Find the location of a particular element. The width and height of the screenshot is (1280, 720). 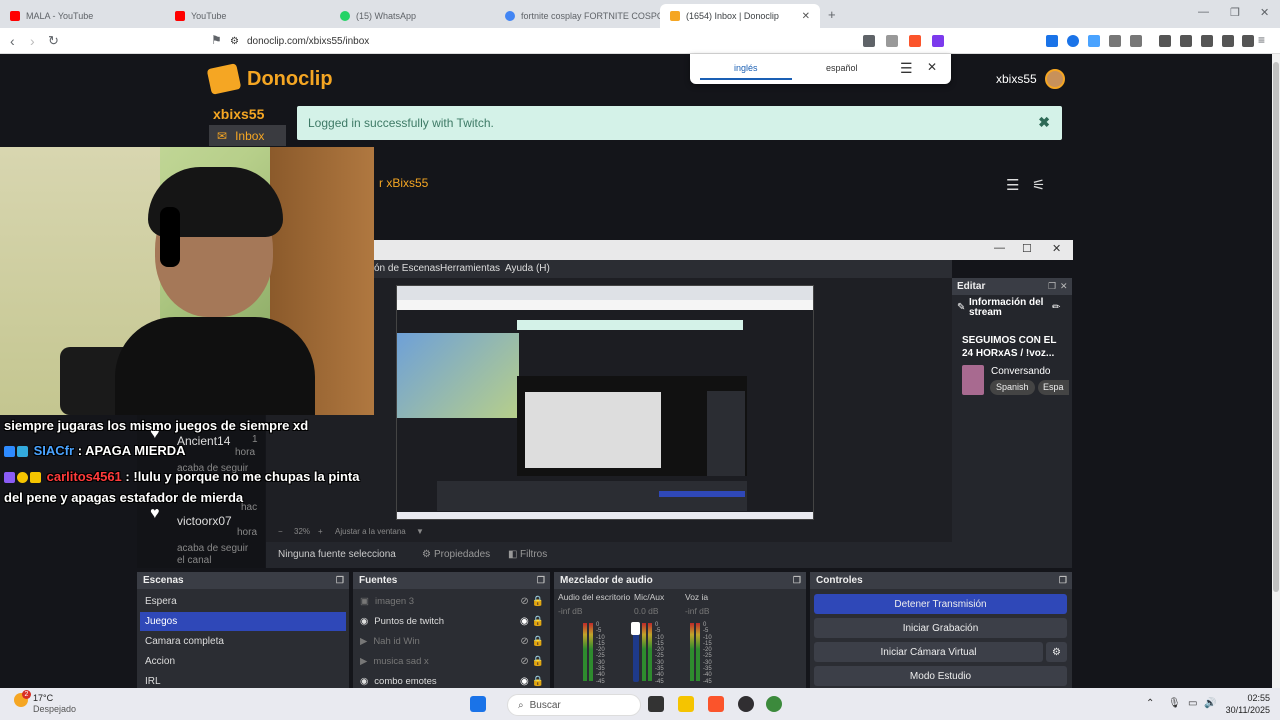

tab-mala-youtube: MALA - YouTube is located at coordinates (82, 16).